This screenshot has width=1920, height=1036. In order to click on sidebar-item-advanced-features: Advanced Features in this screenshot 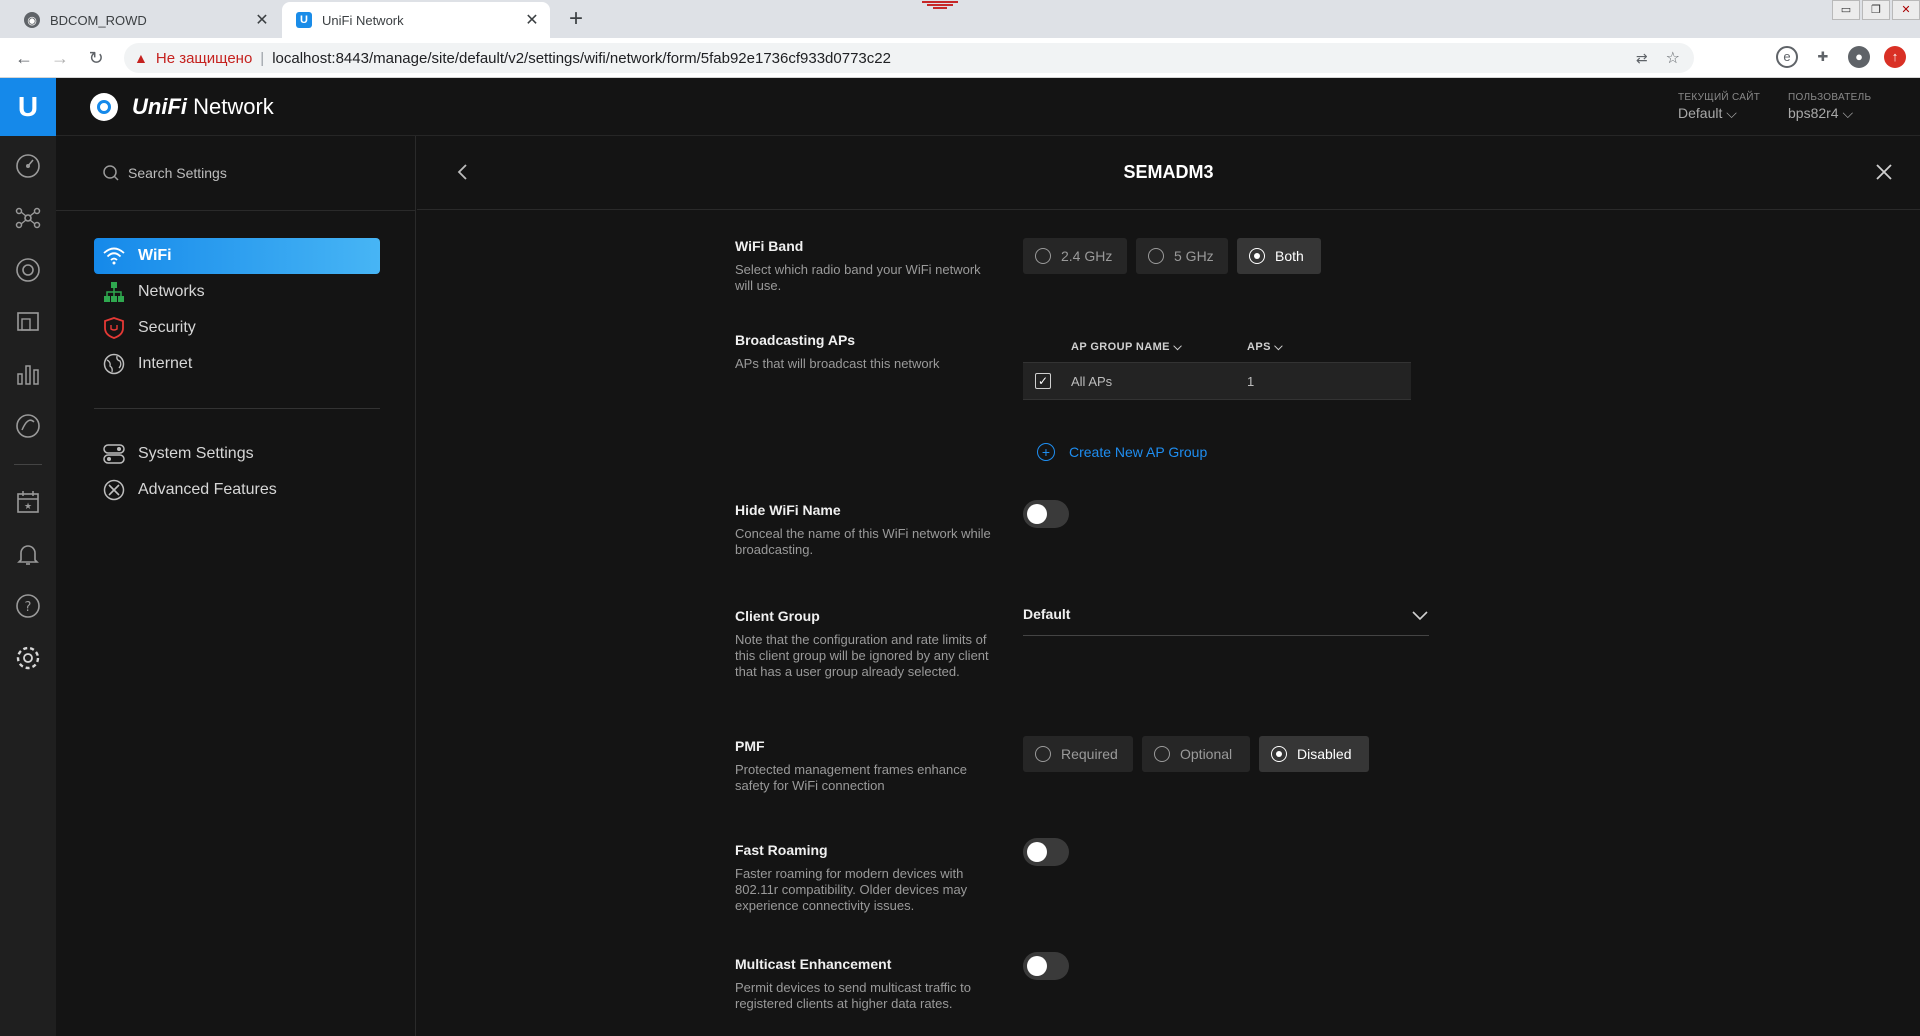, I will do `click(237, 490)`.